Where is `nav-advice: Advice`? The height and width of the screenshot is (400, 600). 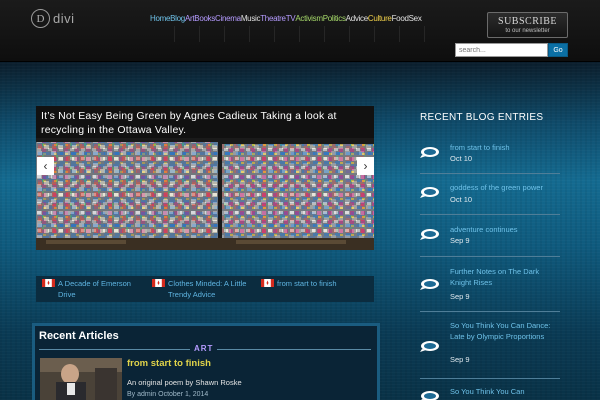
nav-advice: Advice is located at coordinates (357, 19).